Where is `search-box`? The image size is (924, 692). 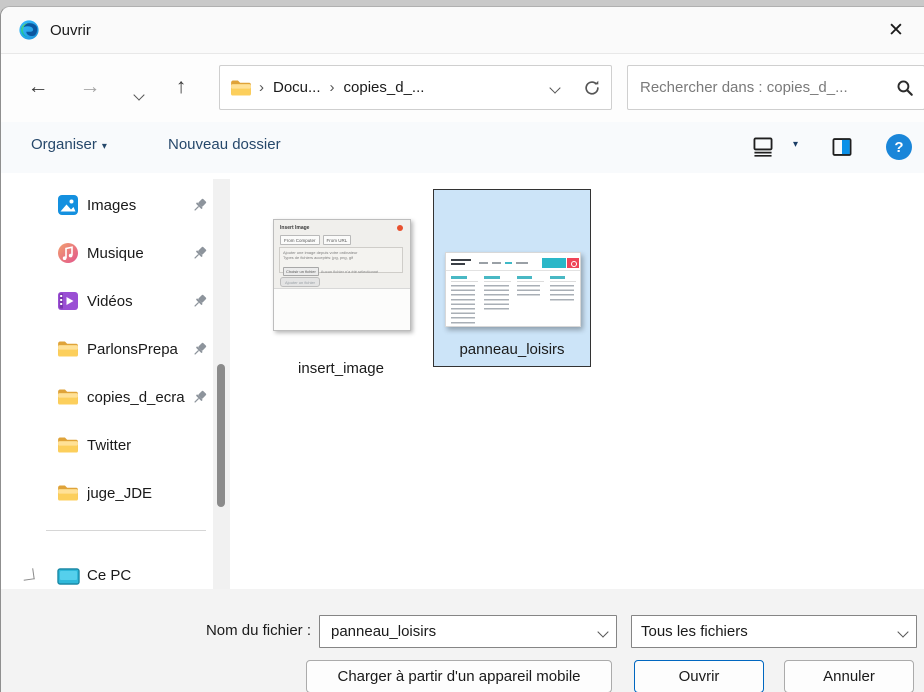
search-box is located at coordinates (775, 87).